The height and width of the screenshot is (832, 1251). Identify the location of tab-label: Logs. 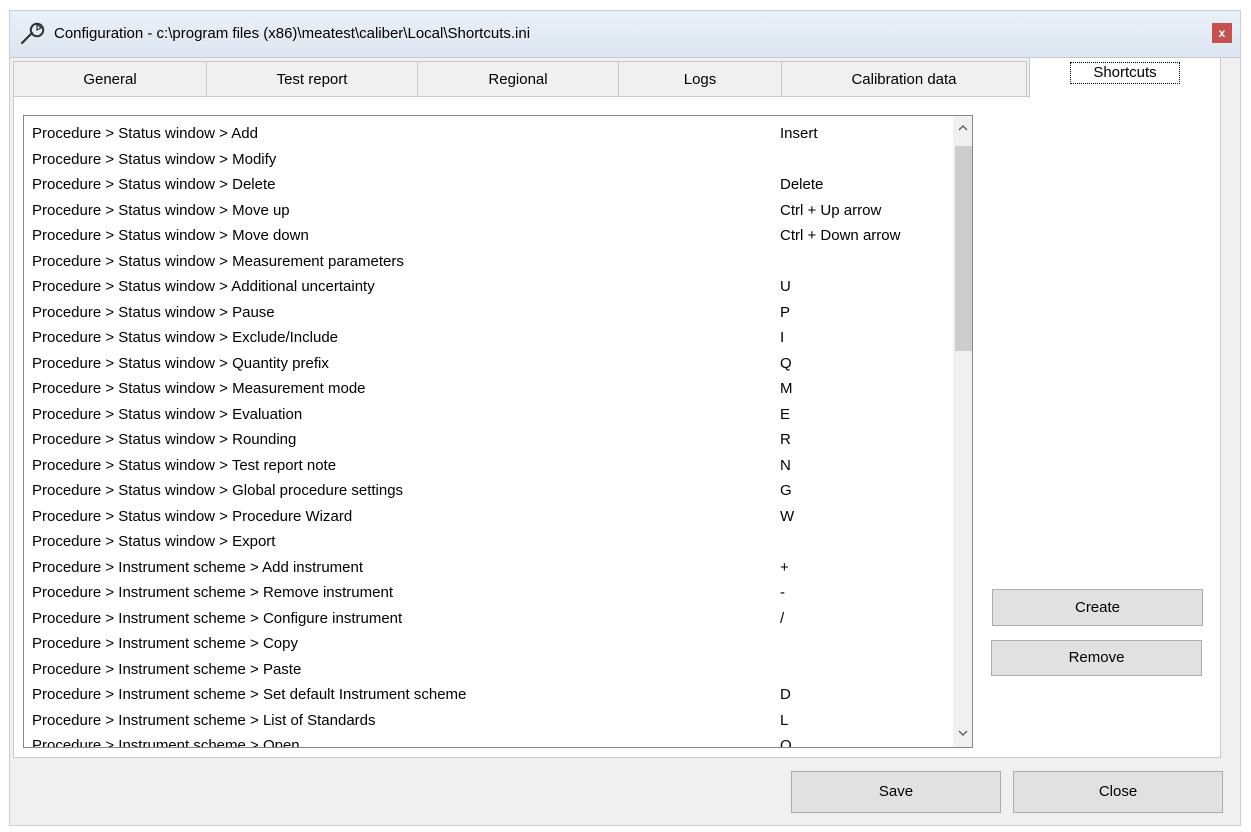
(700, 79).